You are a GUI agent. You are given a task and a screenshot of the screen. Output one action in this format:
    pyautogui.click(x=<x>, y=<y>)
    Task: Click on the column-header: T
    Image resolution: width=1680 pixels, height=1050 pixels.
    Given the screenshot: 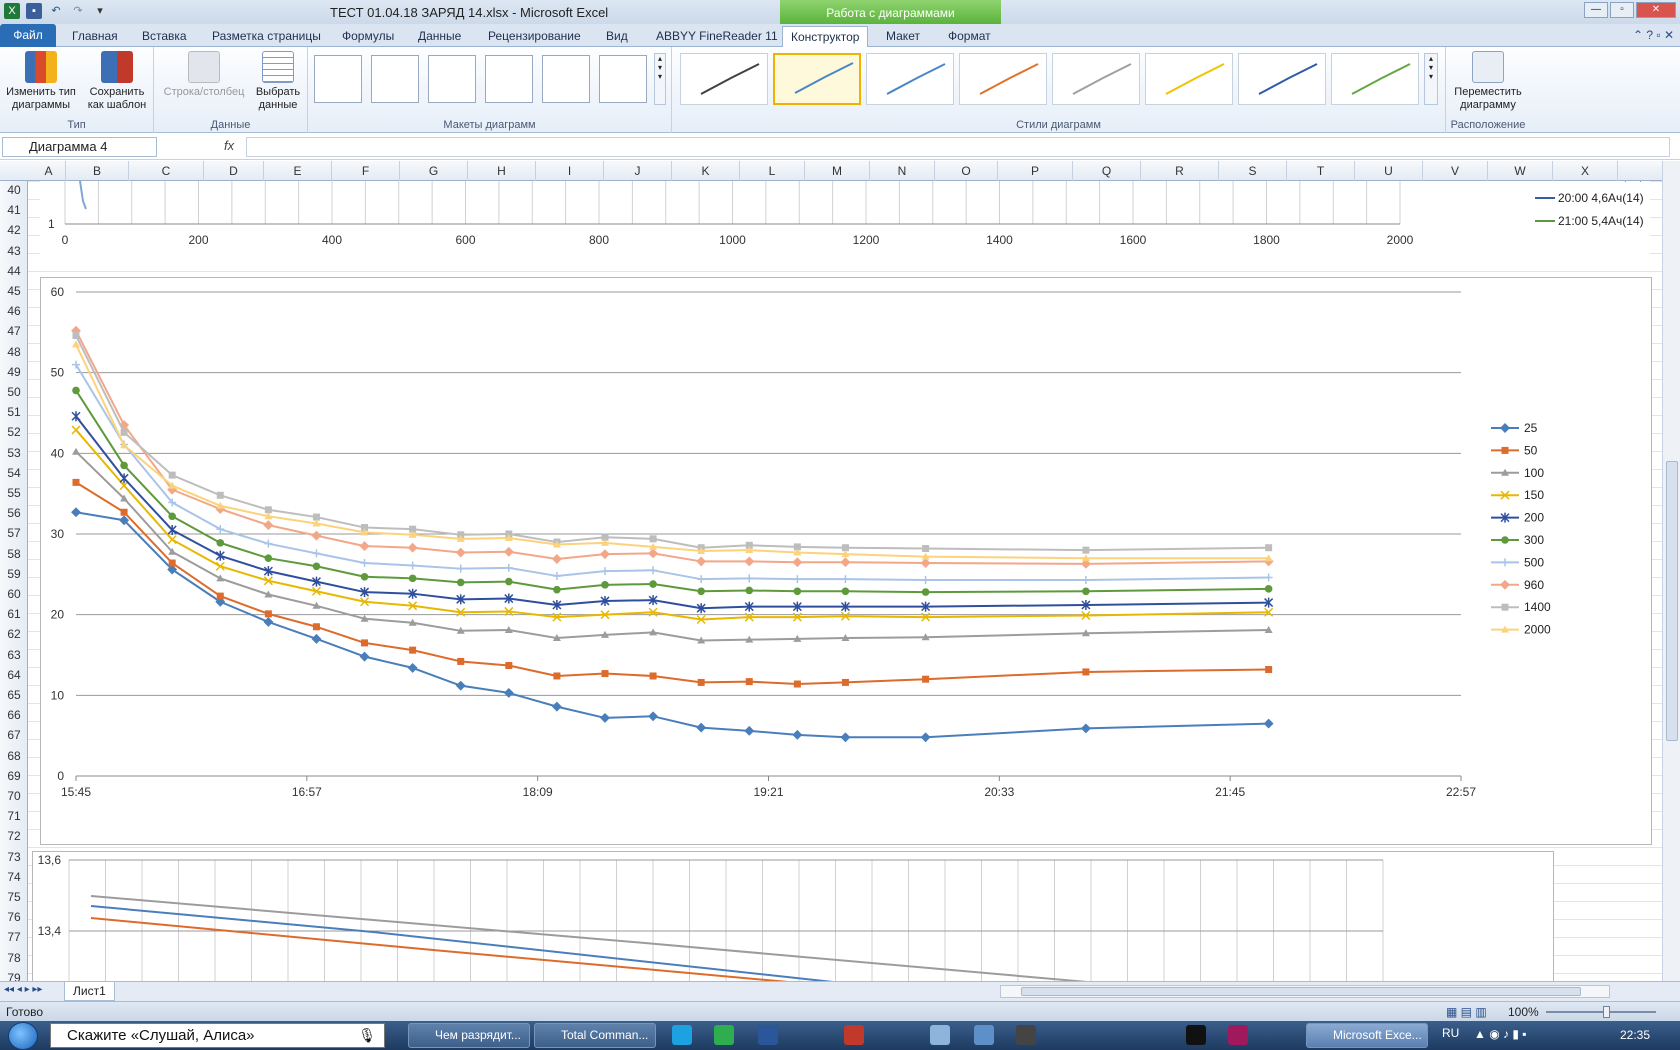 What is the action you would take?
    pyautogui.click(x=1321, y=171)
    